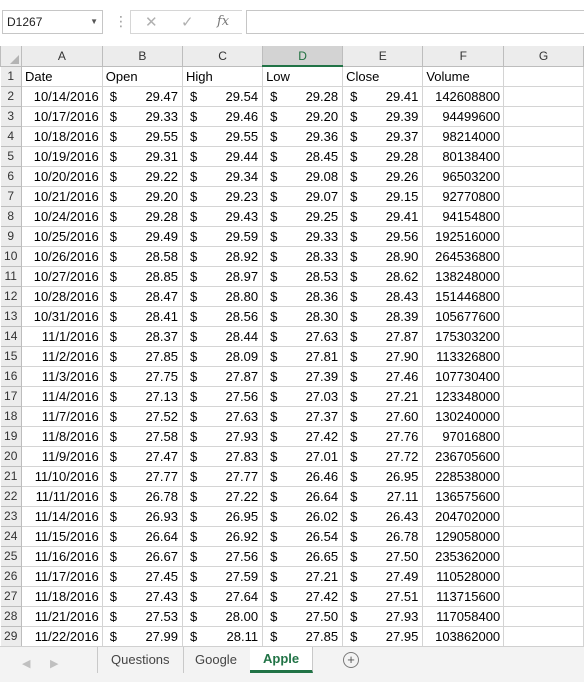 This screenshot has height=682, width=584. I want to click on cell-open: $28.41, so click(142, 316).